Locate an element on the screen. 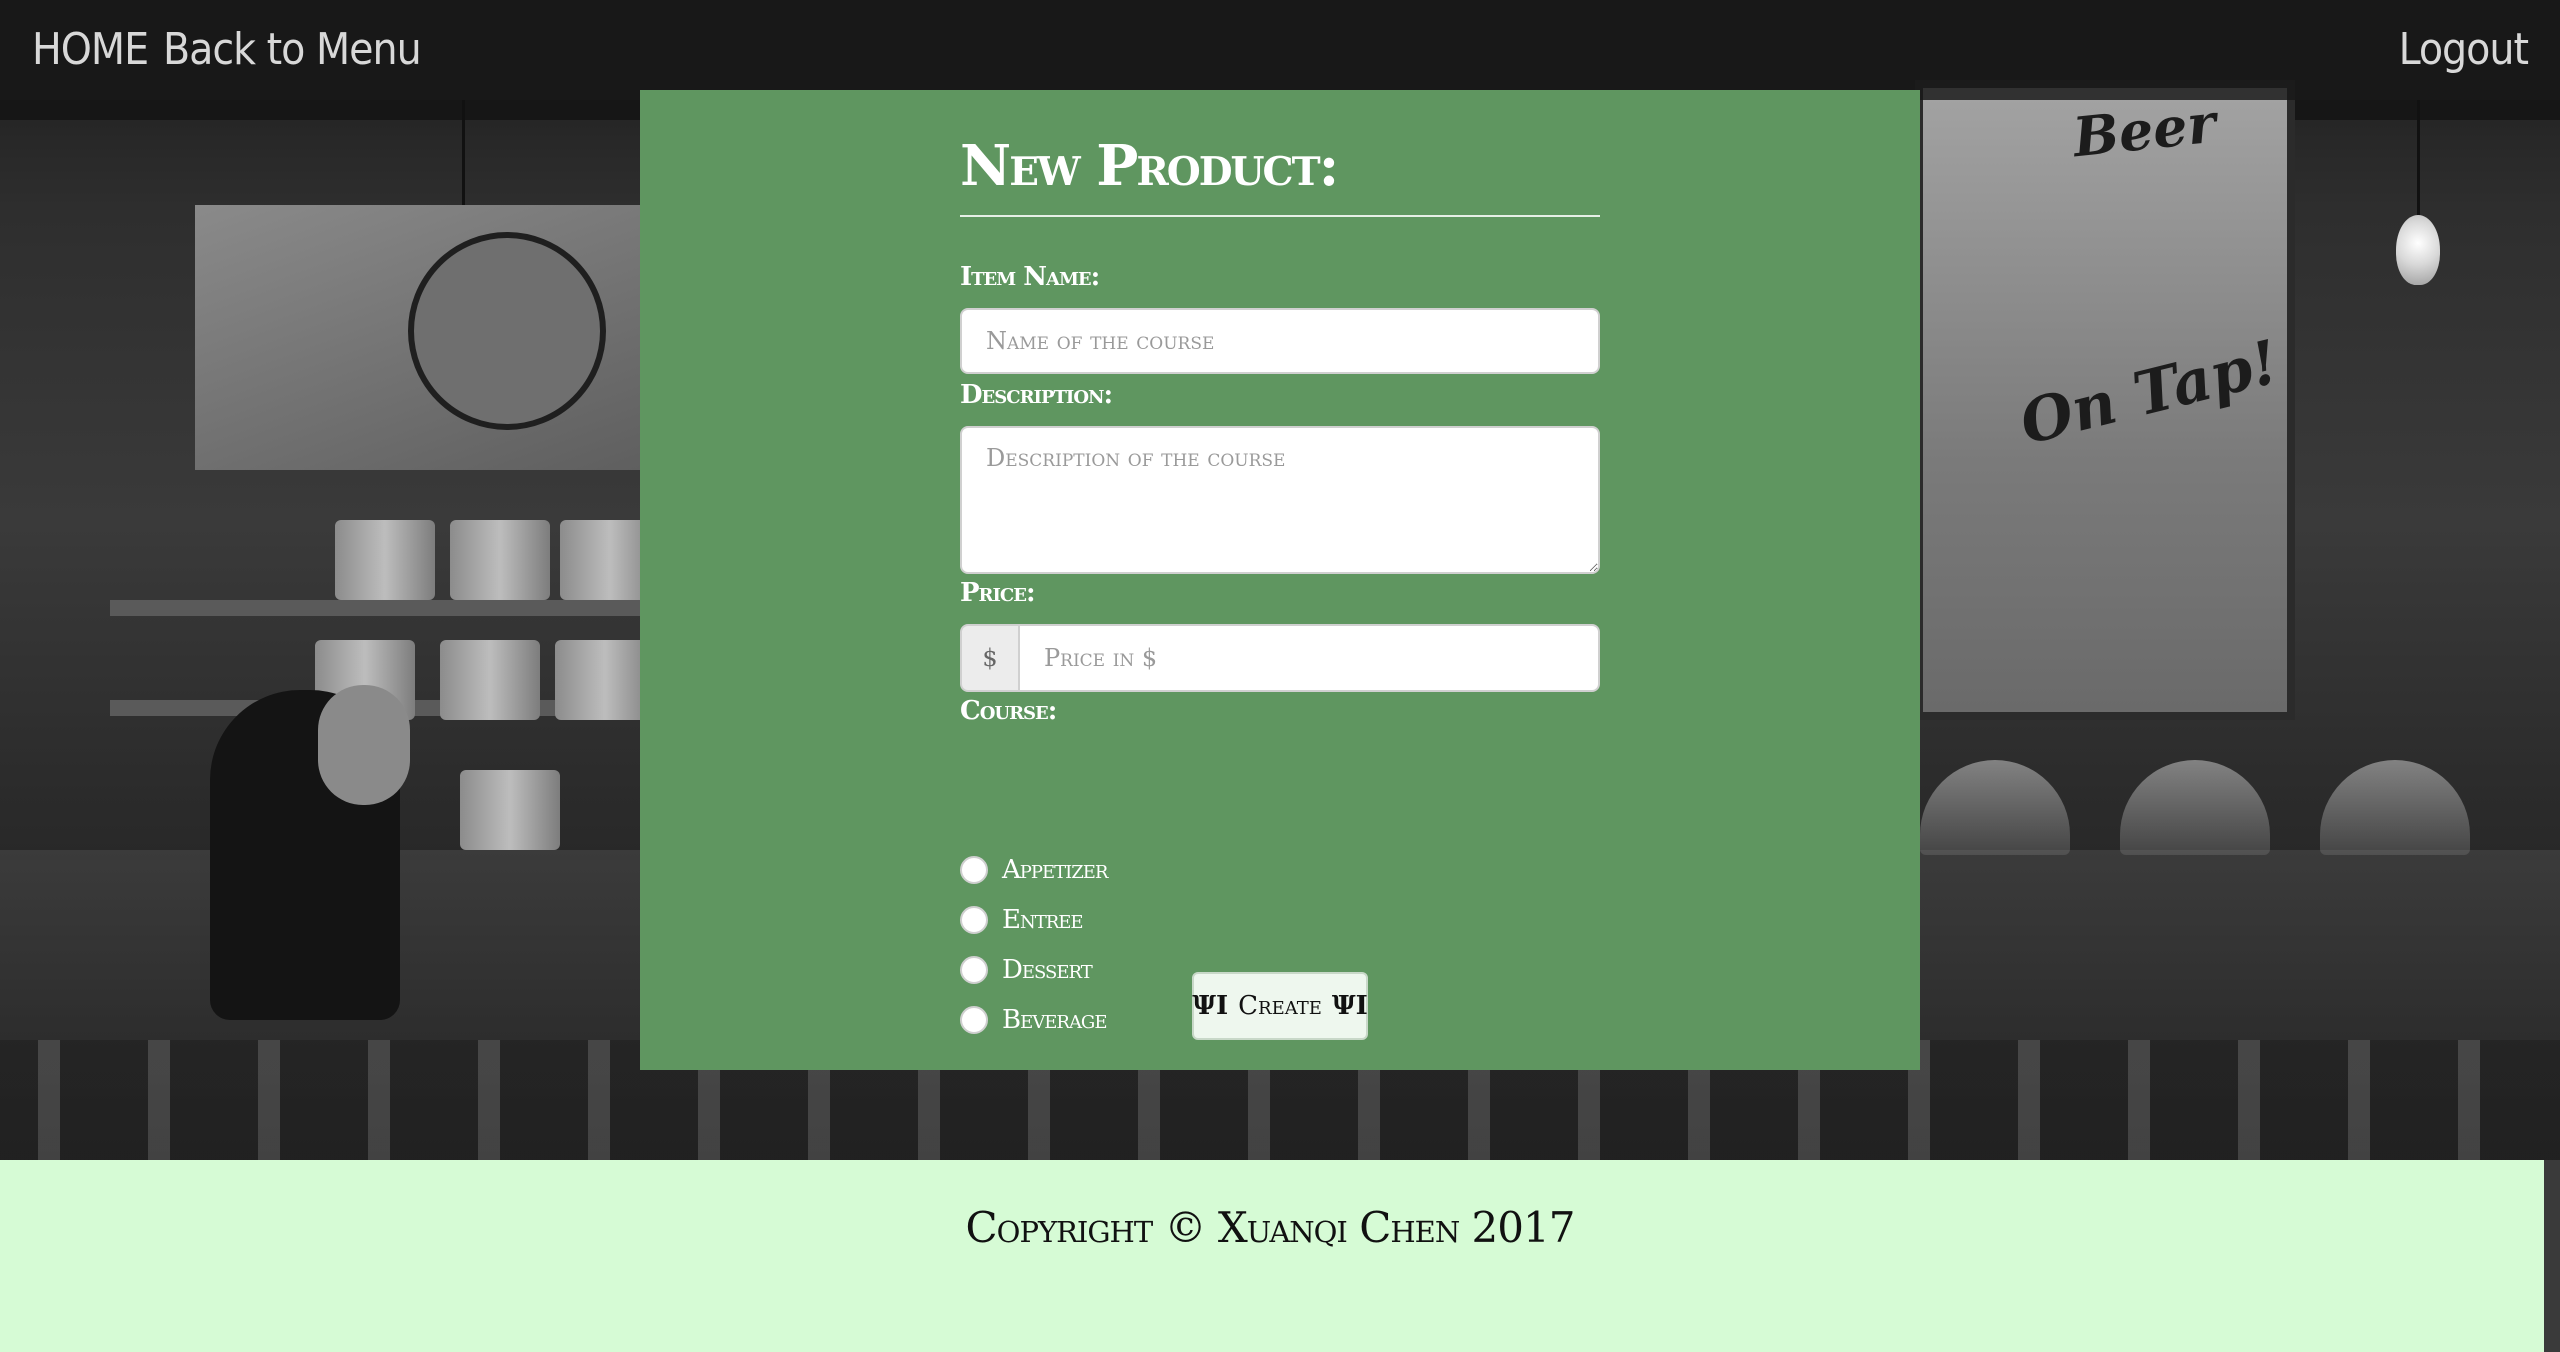  barista-head is located at coordinates (364, 745).